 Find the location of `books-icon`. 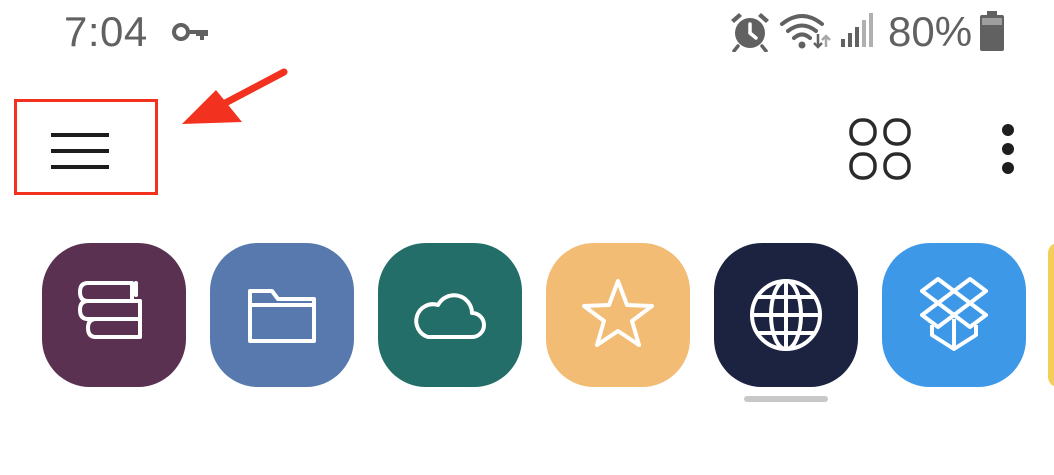

books-icon is located at coordinates (110, 310).